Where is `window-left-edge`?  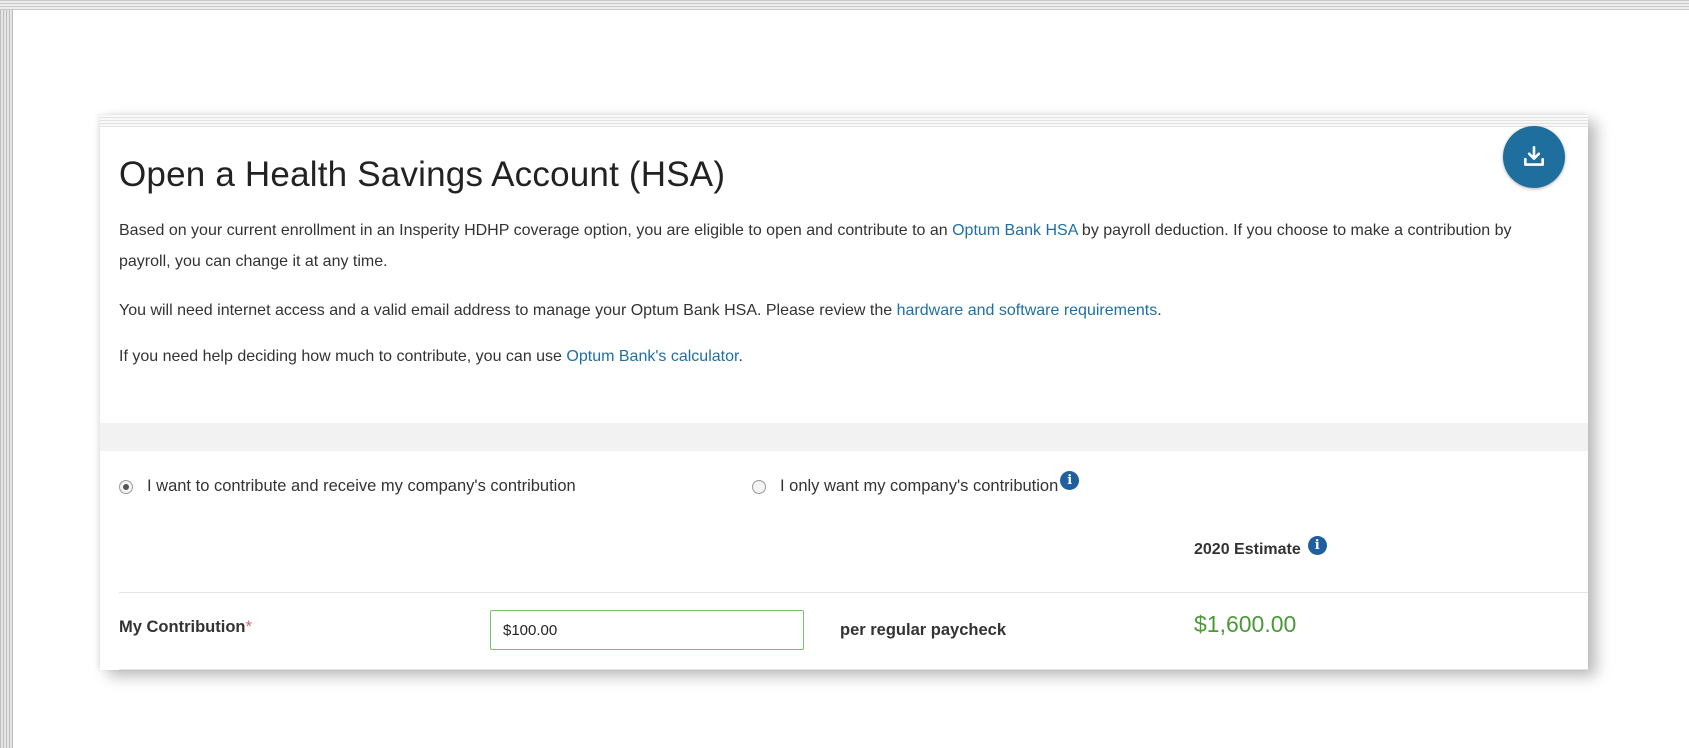 window-left-edge is located at coordinates (6, 374).